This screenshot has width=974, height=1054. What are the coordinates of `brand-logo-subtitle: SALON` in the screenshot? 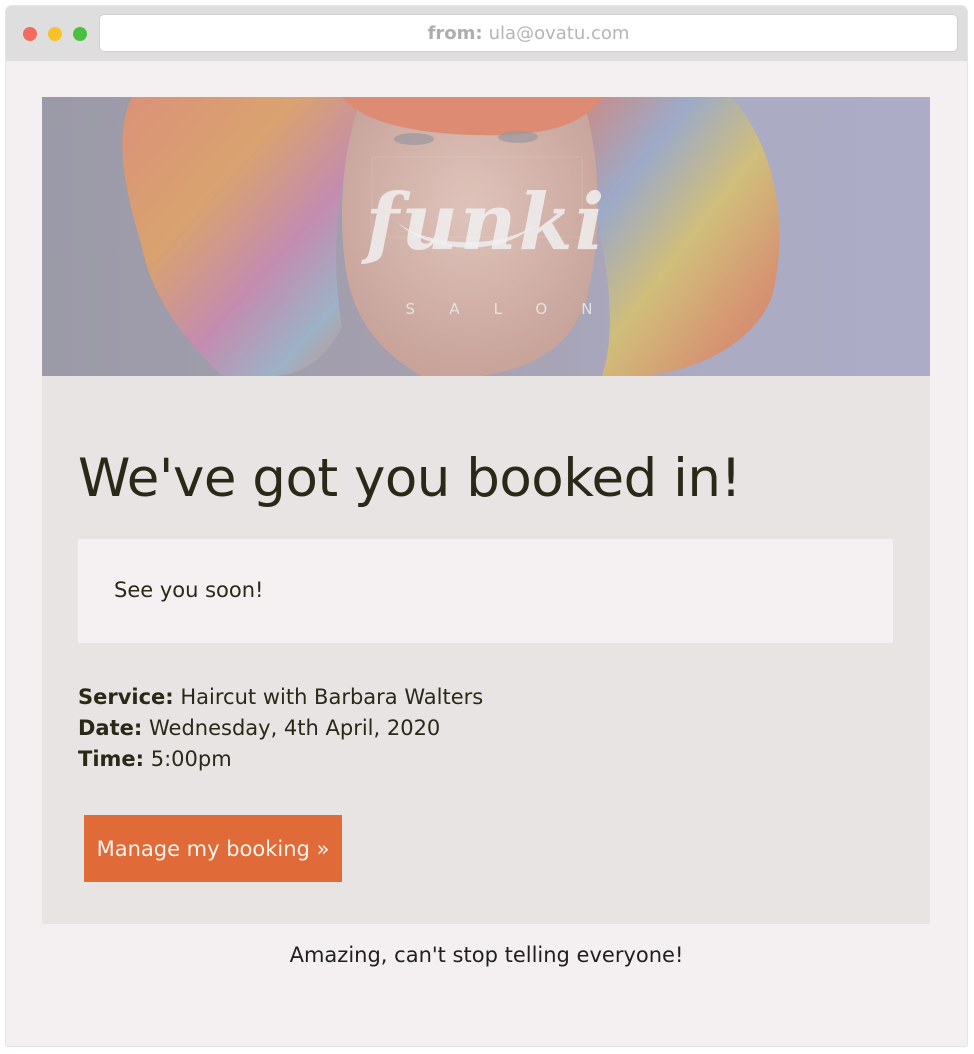 It's located at (516, 309).